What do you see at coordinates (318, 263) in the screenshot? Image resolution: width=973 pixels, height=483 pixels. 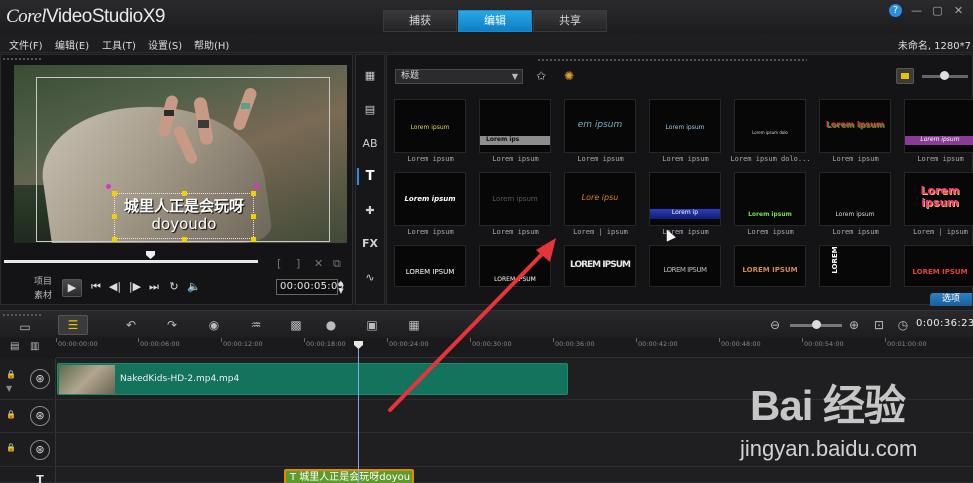 I see `cut-icon: ✕` at bounding box center [318, 263].